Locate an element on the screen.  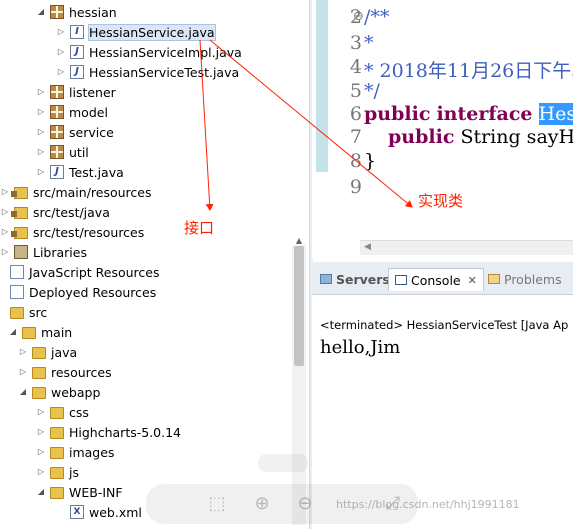
tree-item: ▷ css is located at coordinates (62, 412).